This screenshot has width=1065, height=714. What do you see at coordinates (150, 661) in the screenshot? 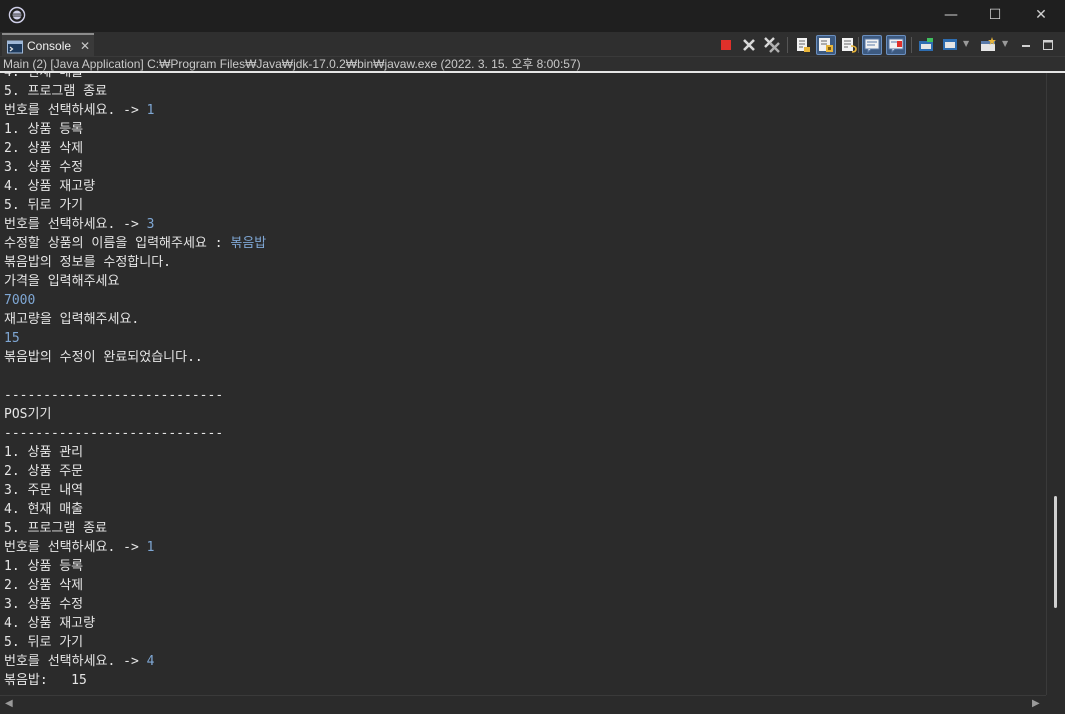
I see `console-user-input: 4` at bounding box center [150, 661].